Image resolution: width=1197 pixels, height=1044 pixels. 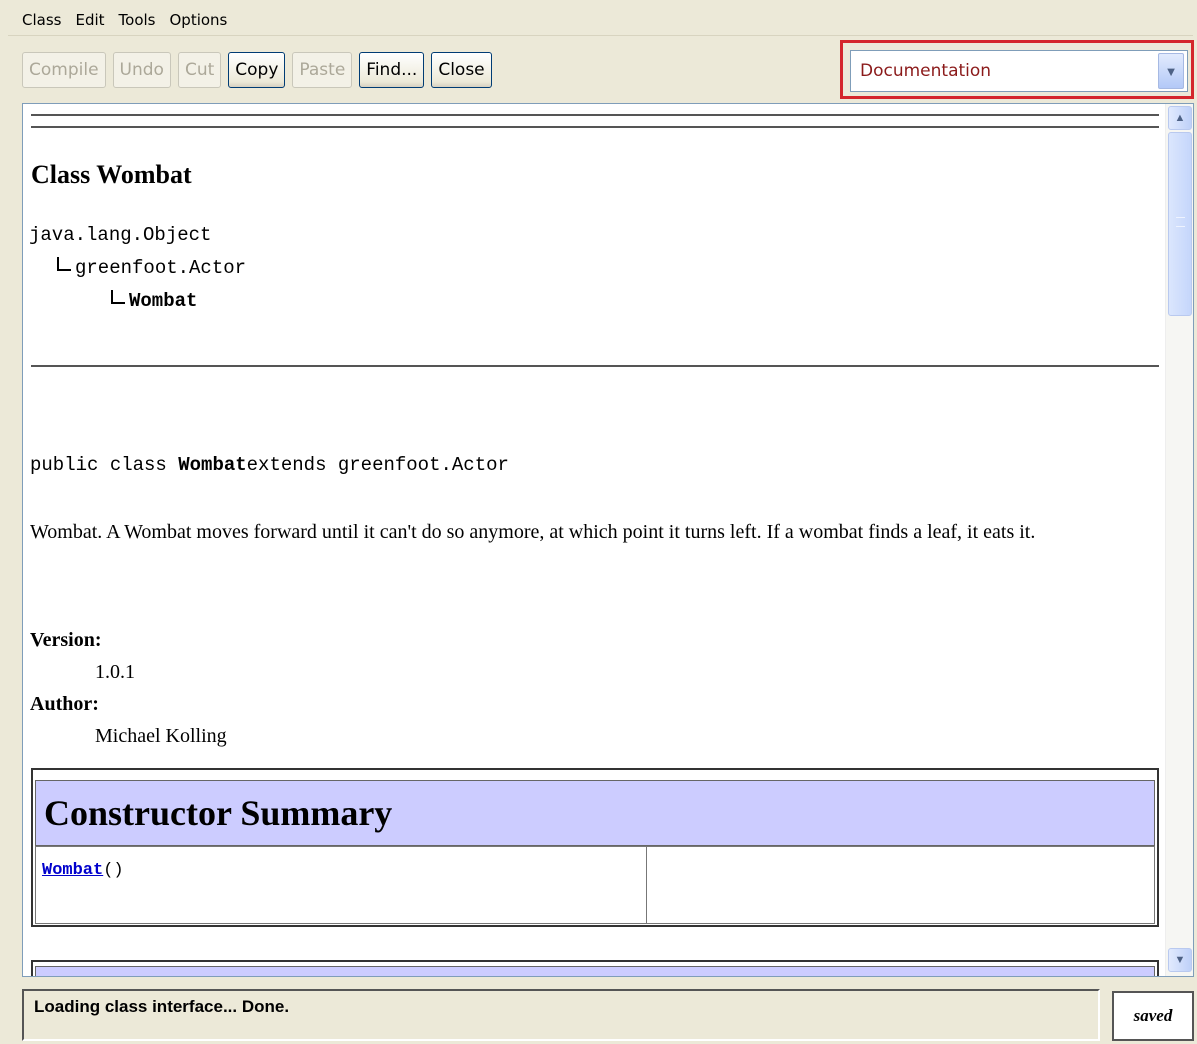 I want to click on view-selector-value: Documentation, so click(x=926, y=71).